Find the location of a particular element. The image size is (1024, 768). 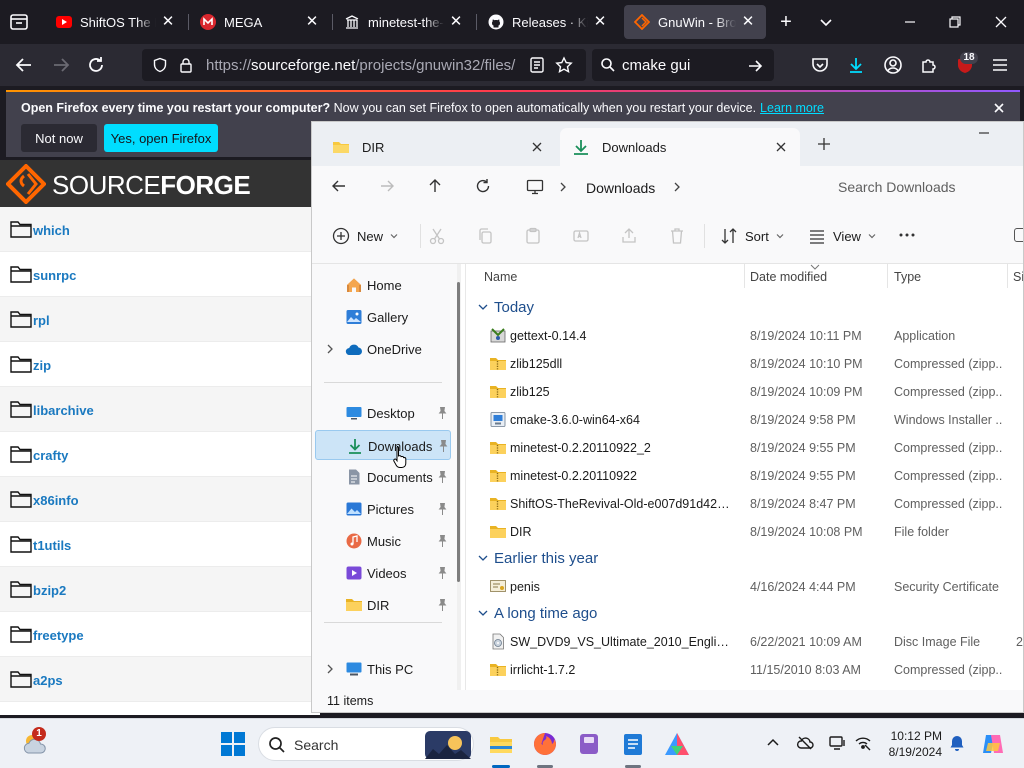

back-arrow-icon is located at coordinates (339, 186).